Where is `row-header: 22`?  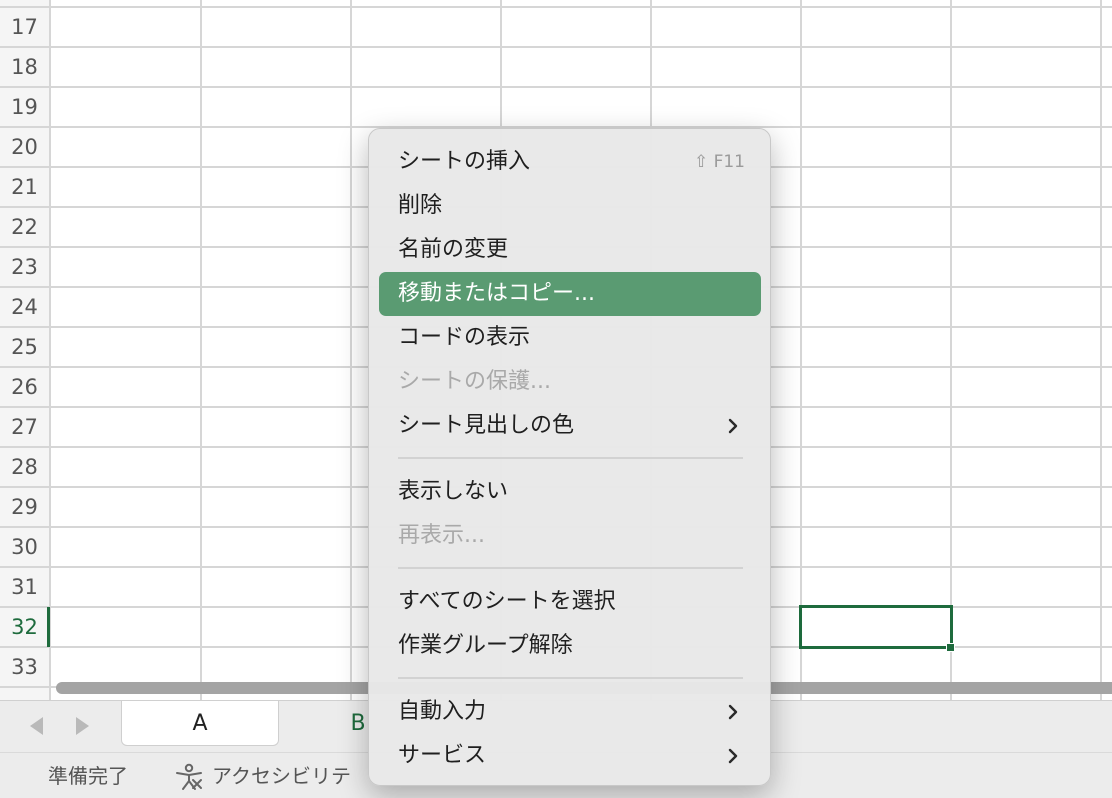
row-header: 22 is located at coordinates (24, 227).